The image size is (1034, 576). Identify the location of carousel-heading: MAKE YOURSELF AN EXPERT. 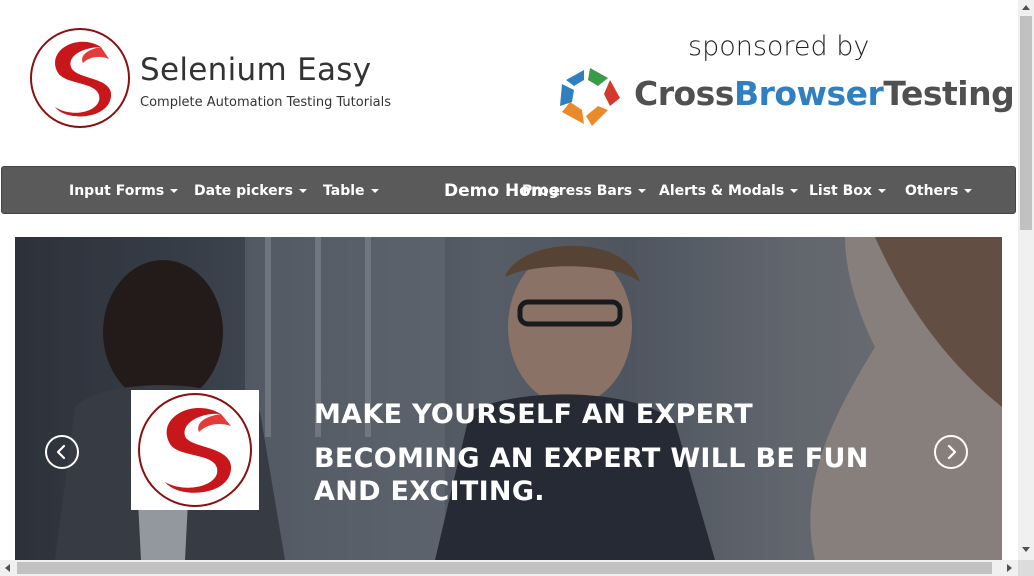
(534, 414).